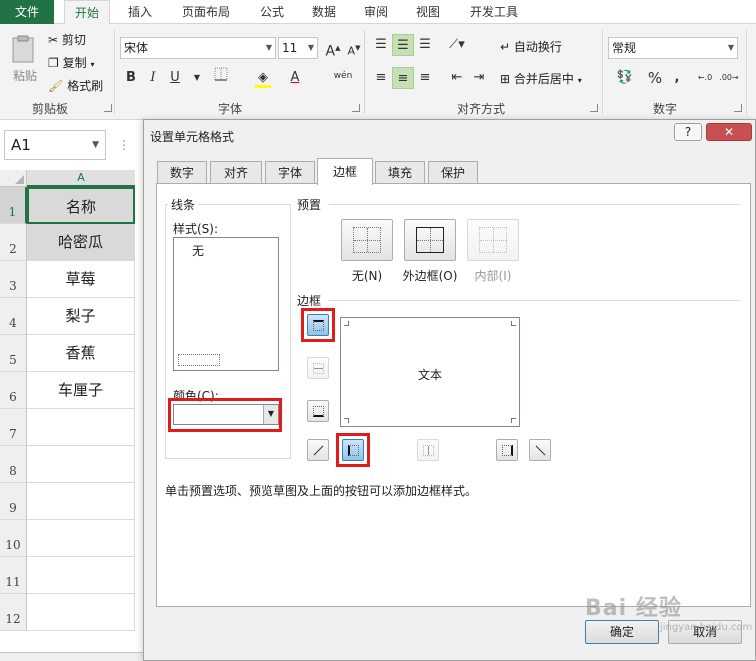 This screenshot has width=756, height=661. What do you see at coordinates (457, 45) in the screenshot?
I see `orientation-button: ⟋▾` at bounding box center [457, 45].